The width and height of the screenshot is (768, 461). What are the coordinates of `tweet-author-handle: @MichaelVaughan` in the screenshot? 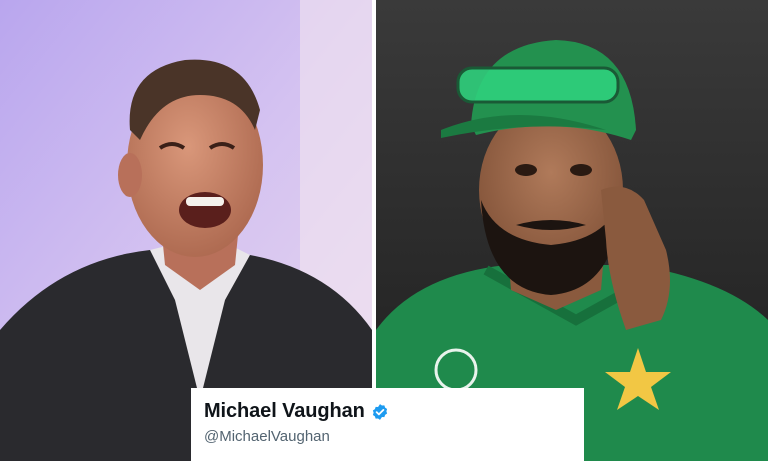 It's located at (267, 436).